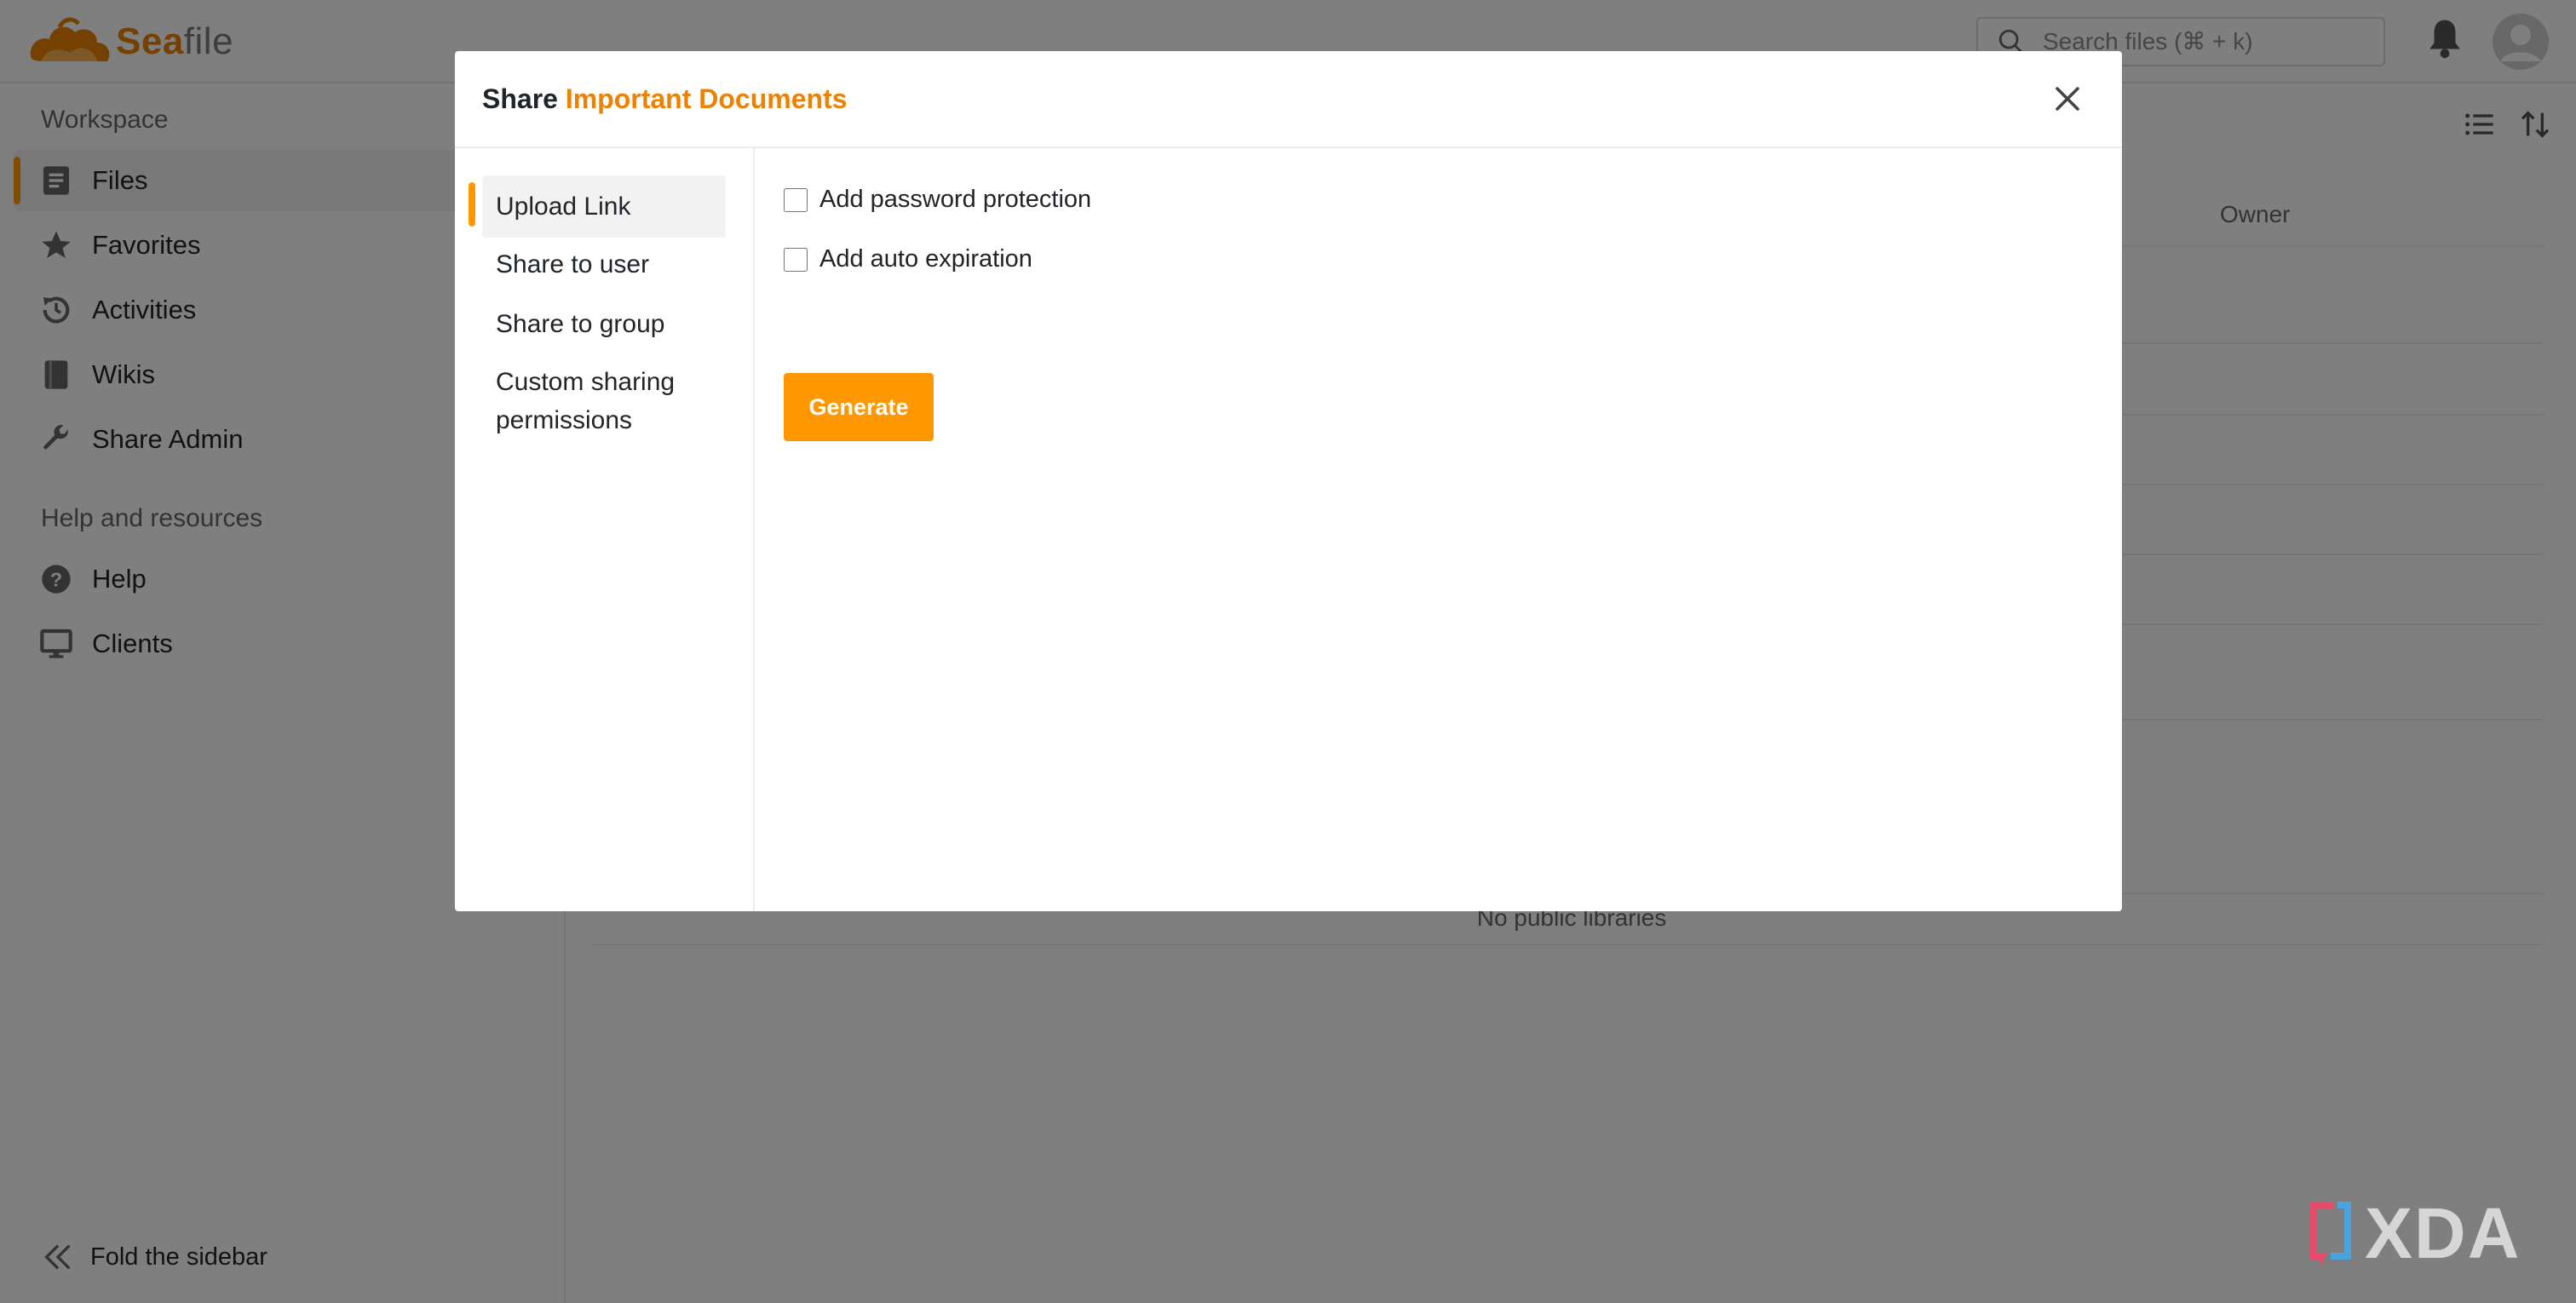 The image size is (2576, 1303). What do you see at coordinates (604, 401) in the screenshot?
I see `tab-custom-sharing-permissions: Custom sharing permissions` at bounding box center [604, 401].